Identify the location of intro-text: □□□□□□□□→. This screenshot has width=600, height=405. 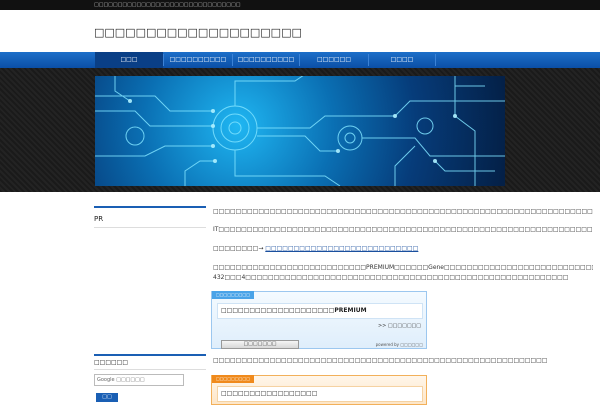
(239, 248).